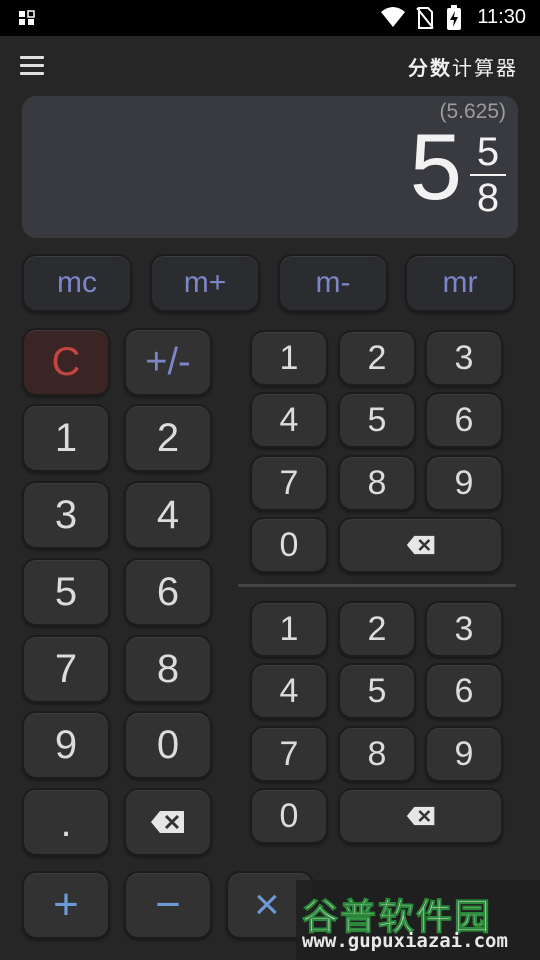 The height and width of the screenshot is (960, 540). I want to click on decimal-point-button: ., so click(66, 822).